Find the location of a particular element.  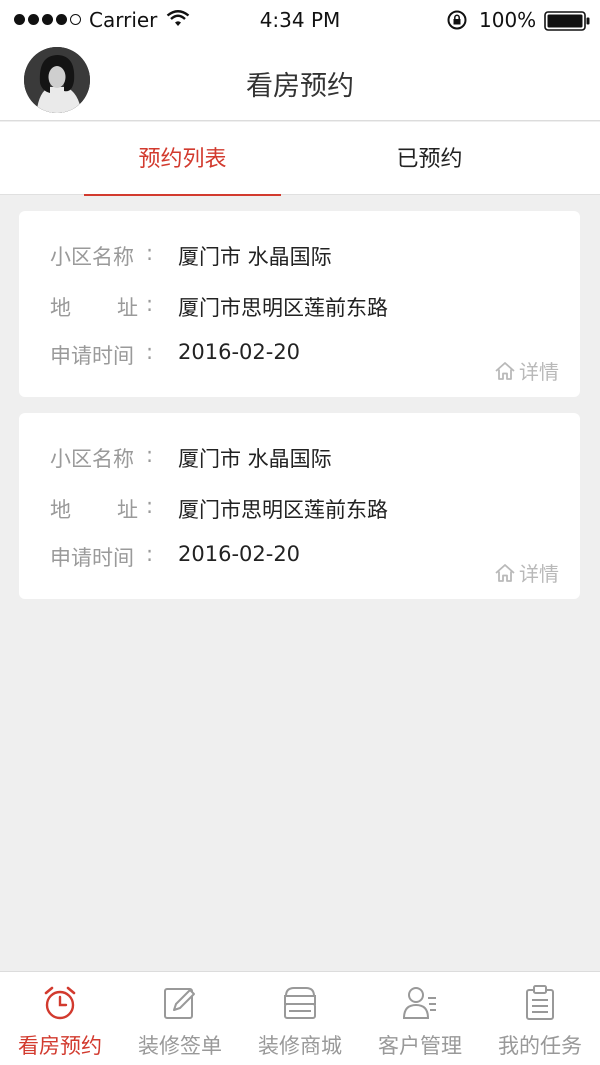

tabbar-label: 装修商城 is located at coordinates (300, 1046).